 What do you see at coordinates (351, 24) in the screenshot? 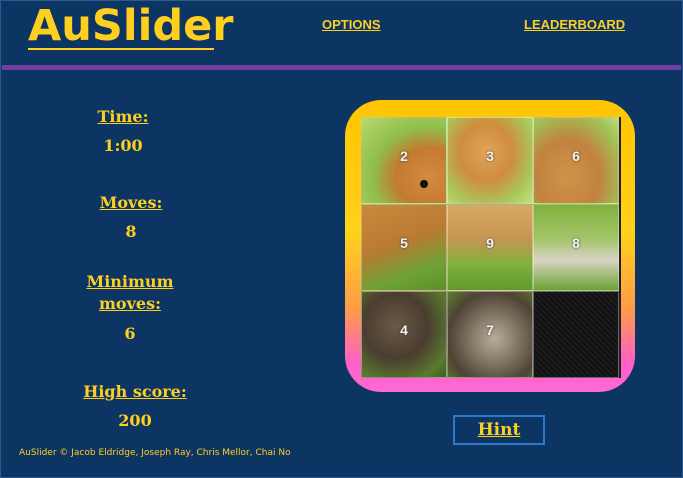
I see `options-link: OPTIONS` at bounding box center [351, 24].